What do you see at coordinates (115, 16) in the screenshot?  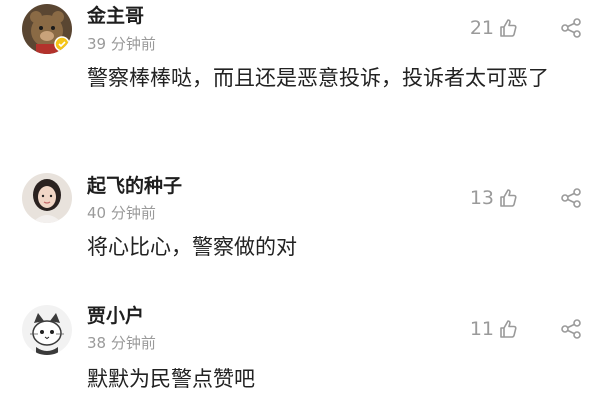 I see `username: 金主哥` at bounding box center [115, 16].